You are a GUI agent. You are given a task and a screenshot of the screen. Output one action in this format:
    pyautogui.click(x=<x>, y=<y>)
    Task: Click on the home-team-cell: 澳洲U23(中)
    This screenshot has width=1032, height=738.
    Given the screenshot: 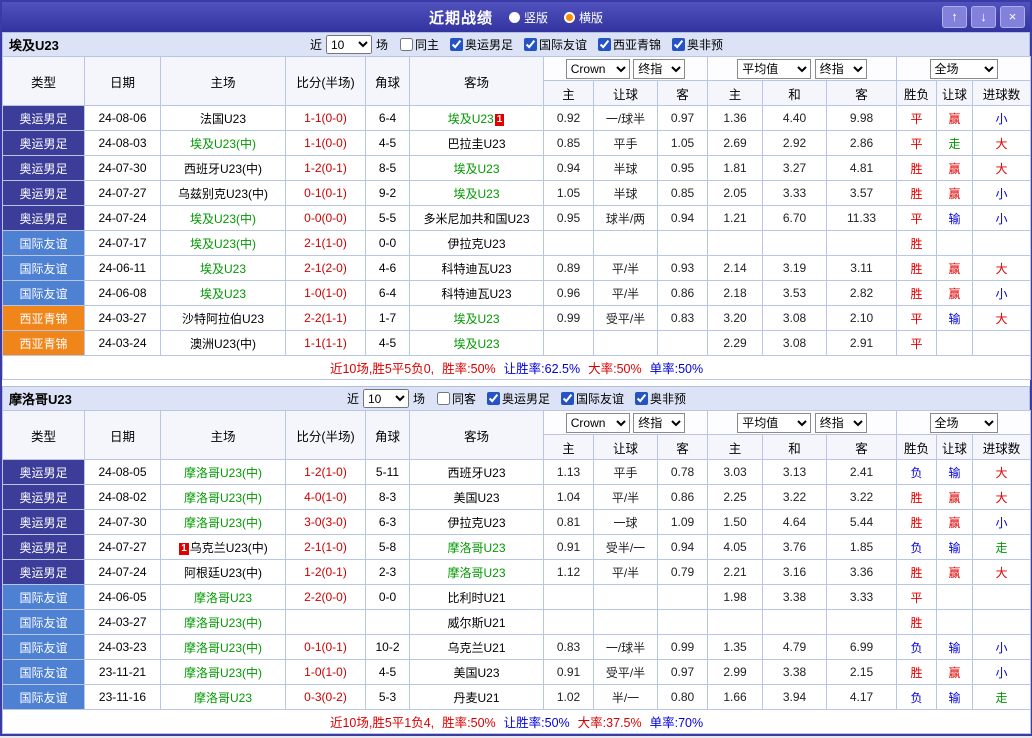 What is the action you would take?
    pyautogui.click(x=223, y=343)
    